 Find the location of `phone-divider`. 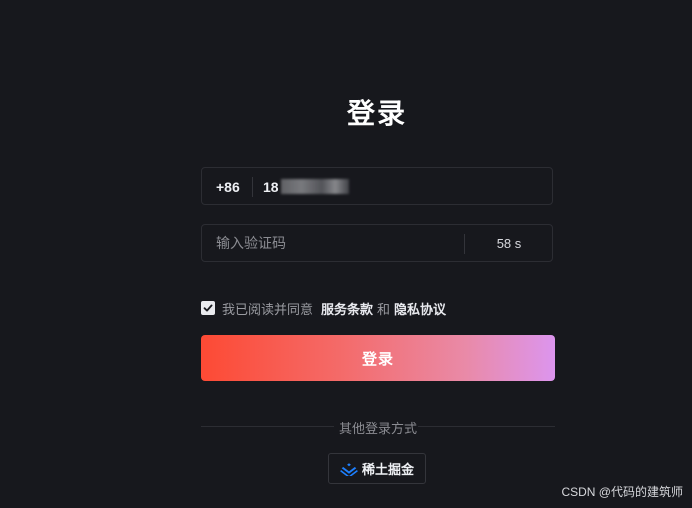

phone-divider is located at coordinates (252, 187).